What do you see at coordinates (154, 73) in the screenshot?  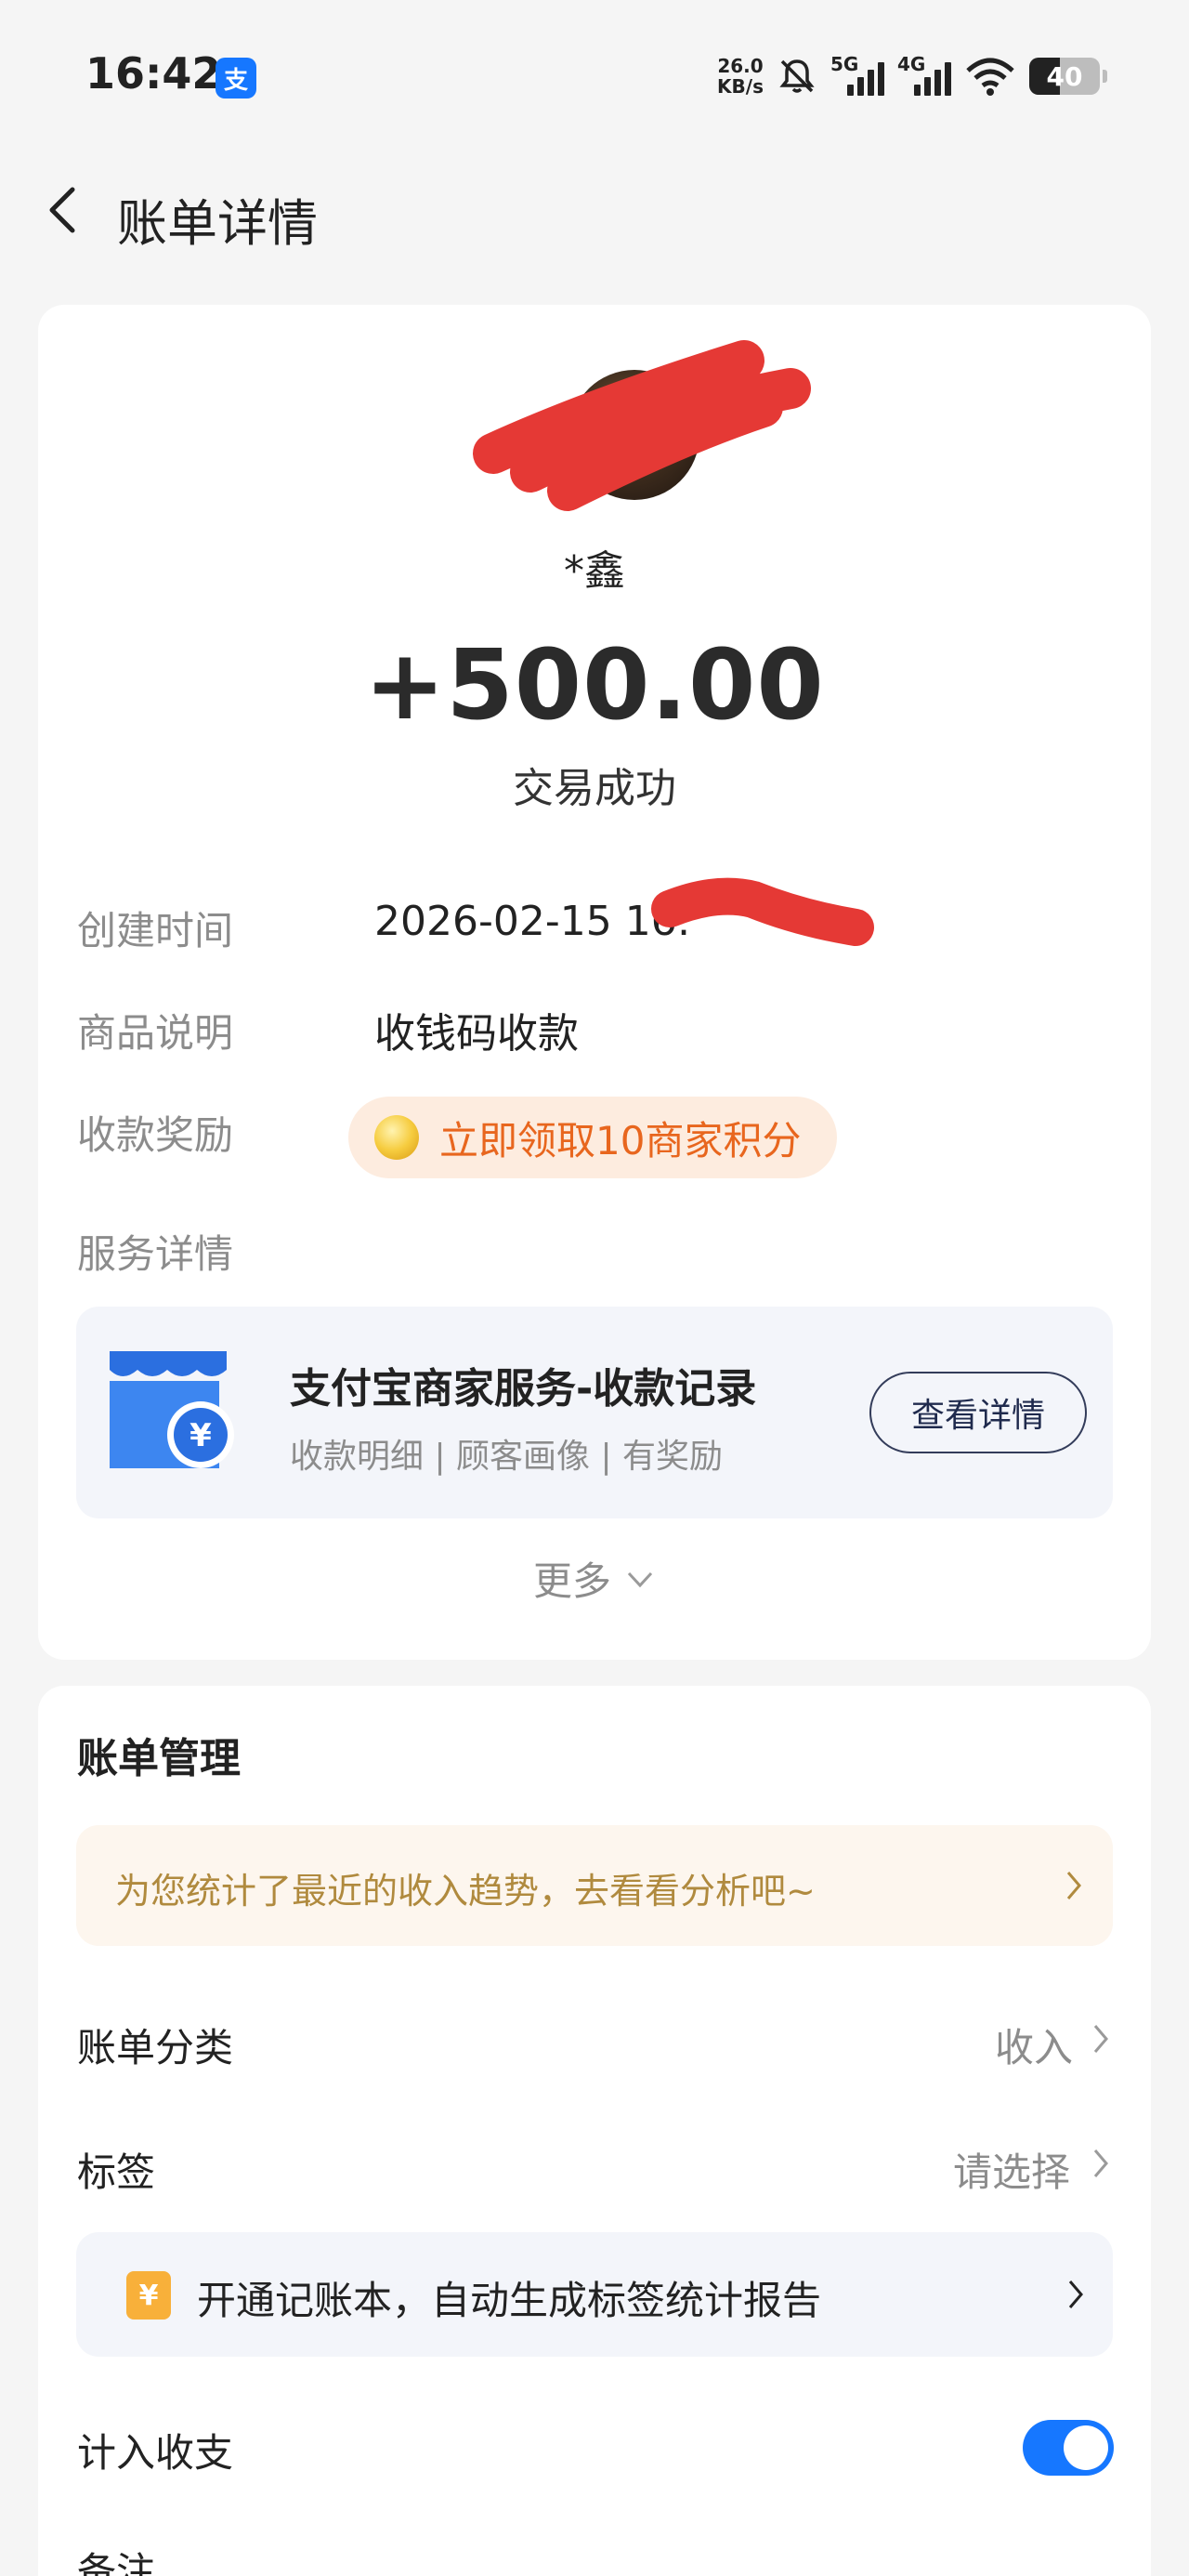 I see `status-time: 16:42` at bounding box center [154, 73].